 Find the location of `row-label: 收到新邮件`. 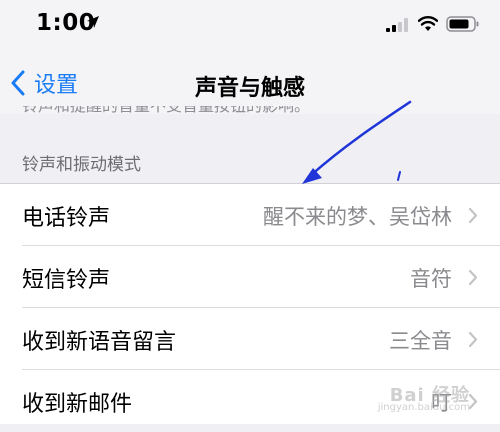

row-label: 收到新邮件 is located at coordinates (77, 404).